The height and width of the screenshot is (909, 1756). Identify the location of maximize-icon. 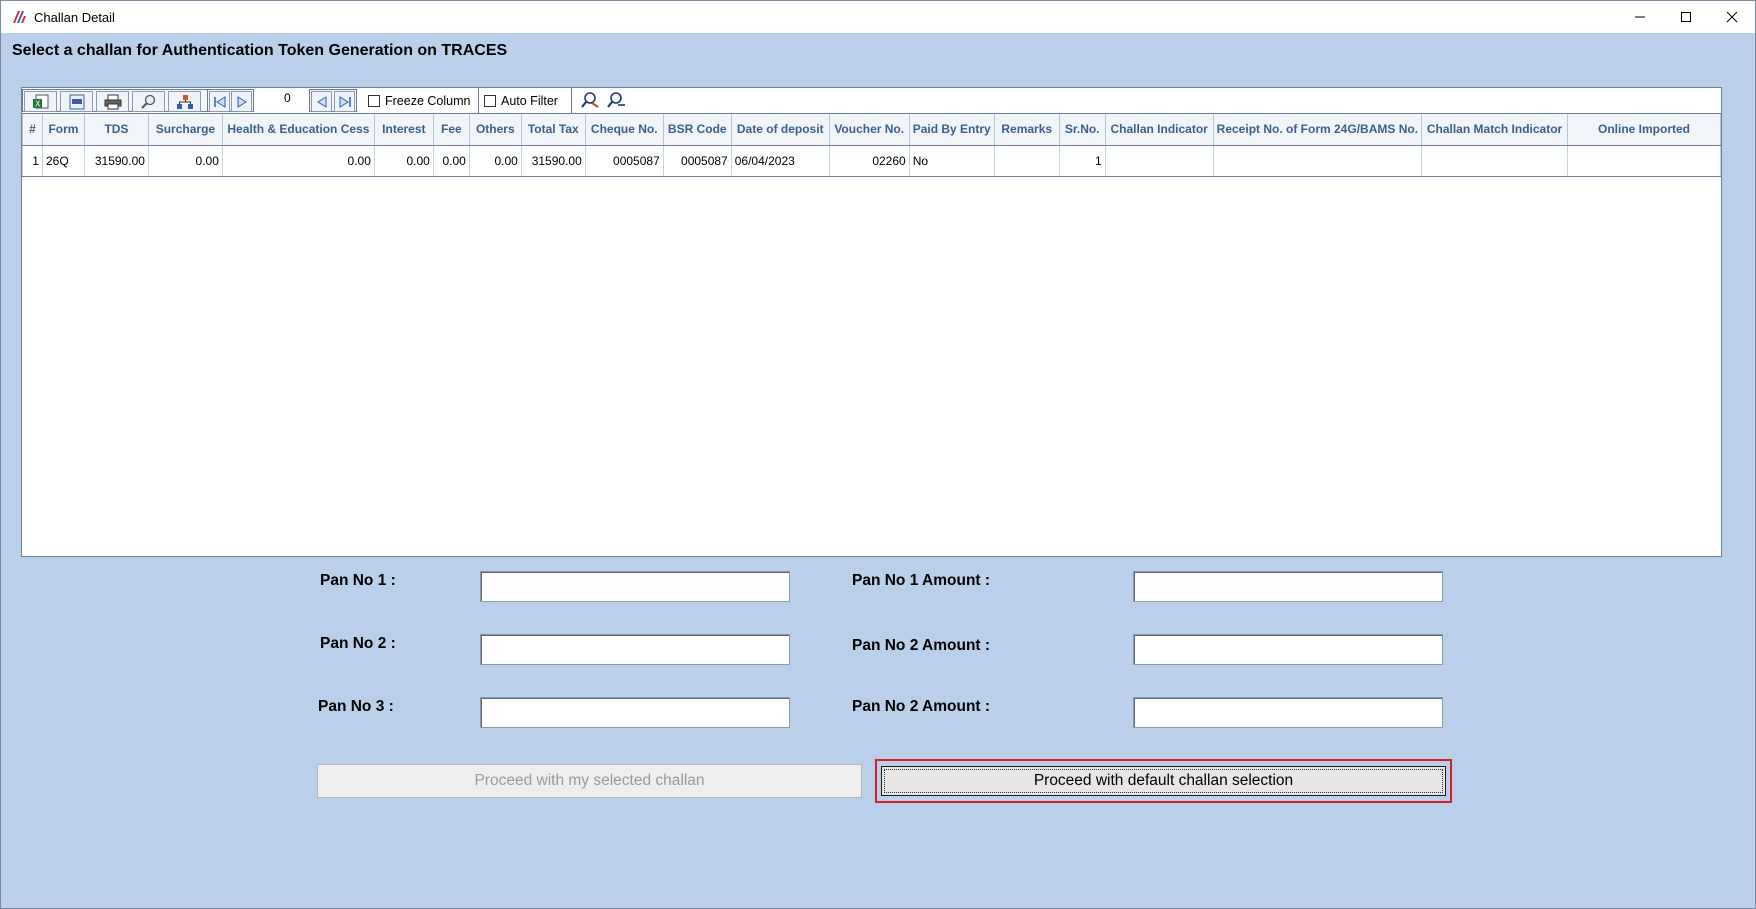
(1686, 17).